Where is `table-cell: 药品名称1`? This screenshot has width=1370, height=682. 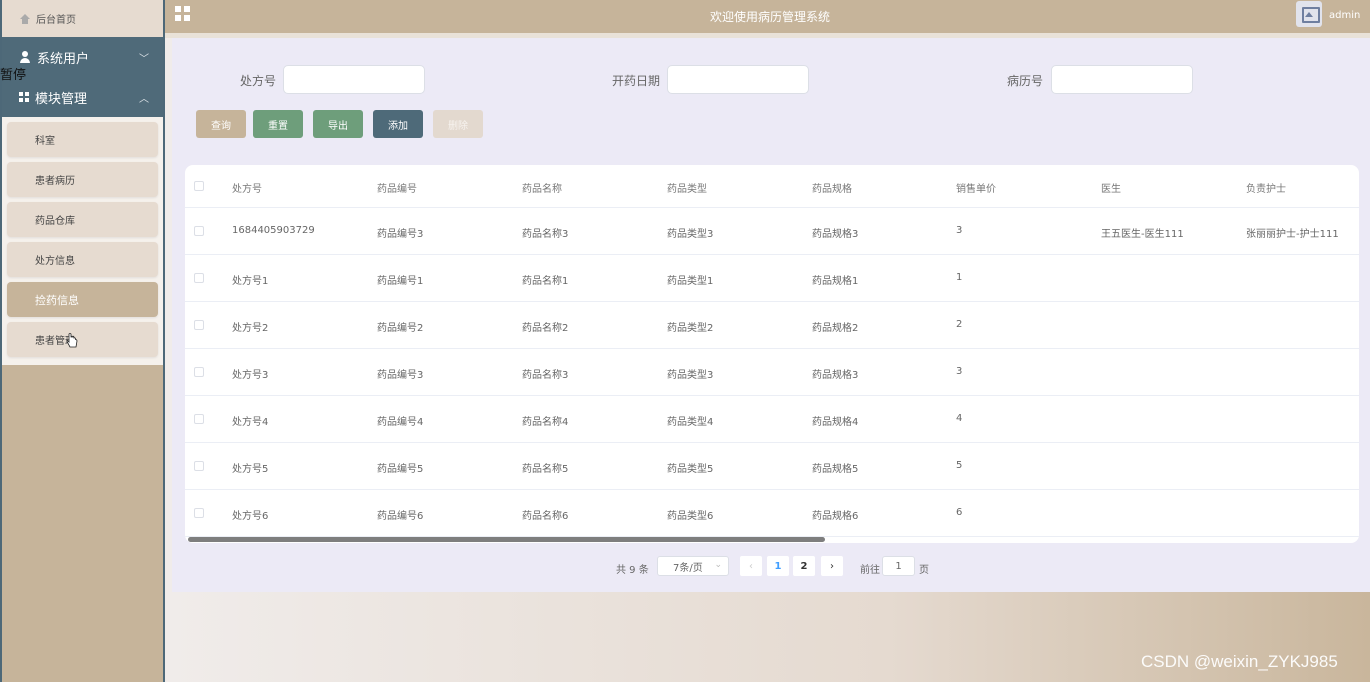
table-cell: 药品名称1 is located at coordinates (545, 281).